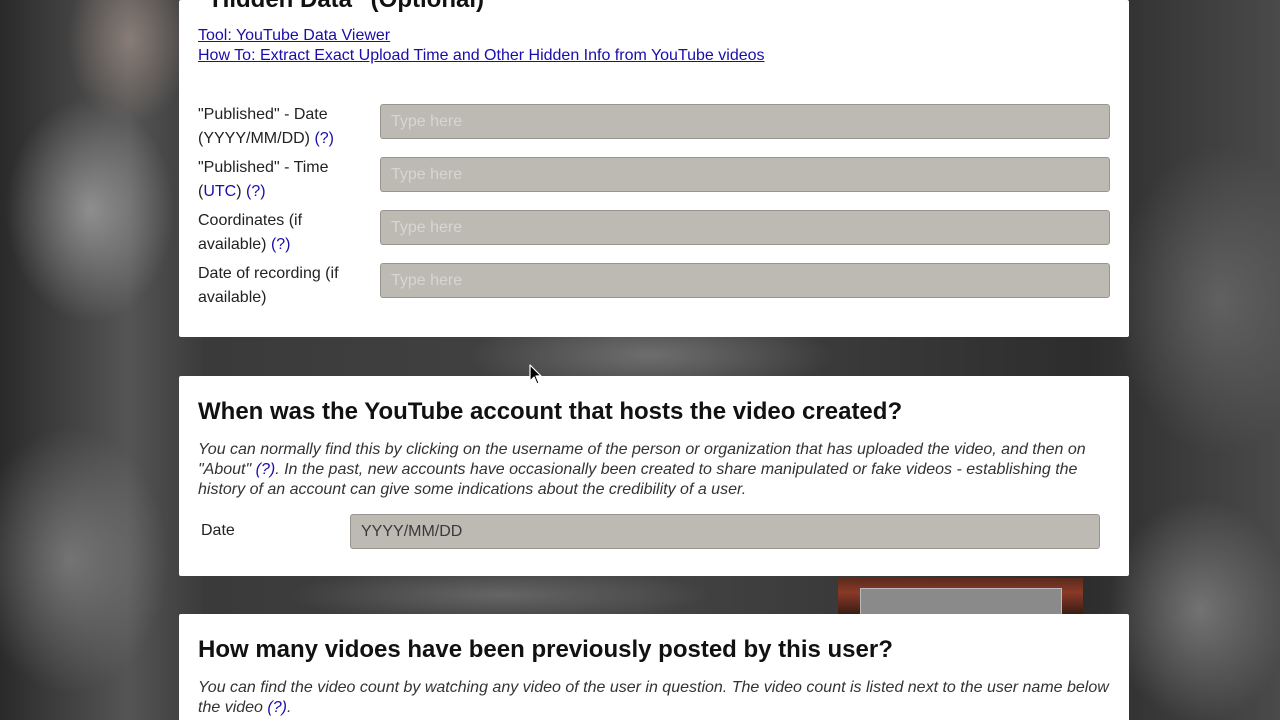 The height and width of the screenshot is (720, 1280). Describe the element at coordinates (266, 126) in the screenshot. I see `published-date-label: "Published" - Date (YYYY/MM/DD) (?)` at that location.